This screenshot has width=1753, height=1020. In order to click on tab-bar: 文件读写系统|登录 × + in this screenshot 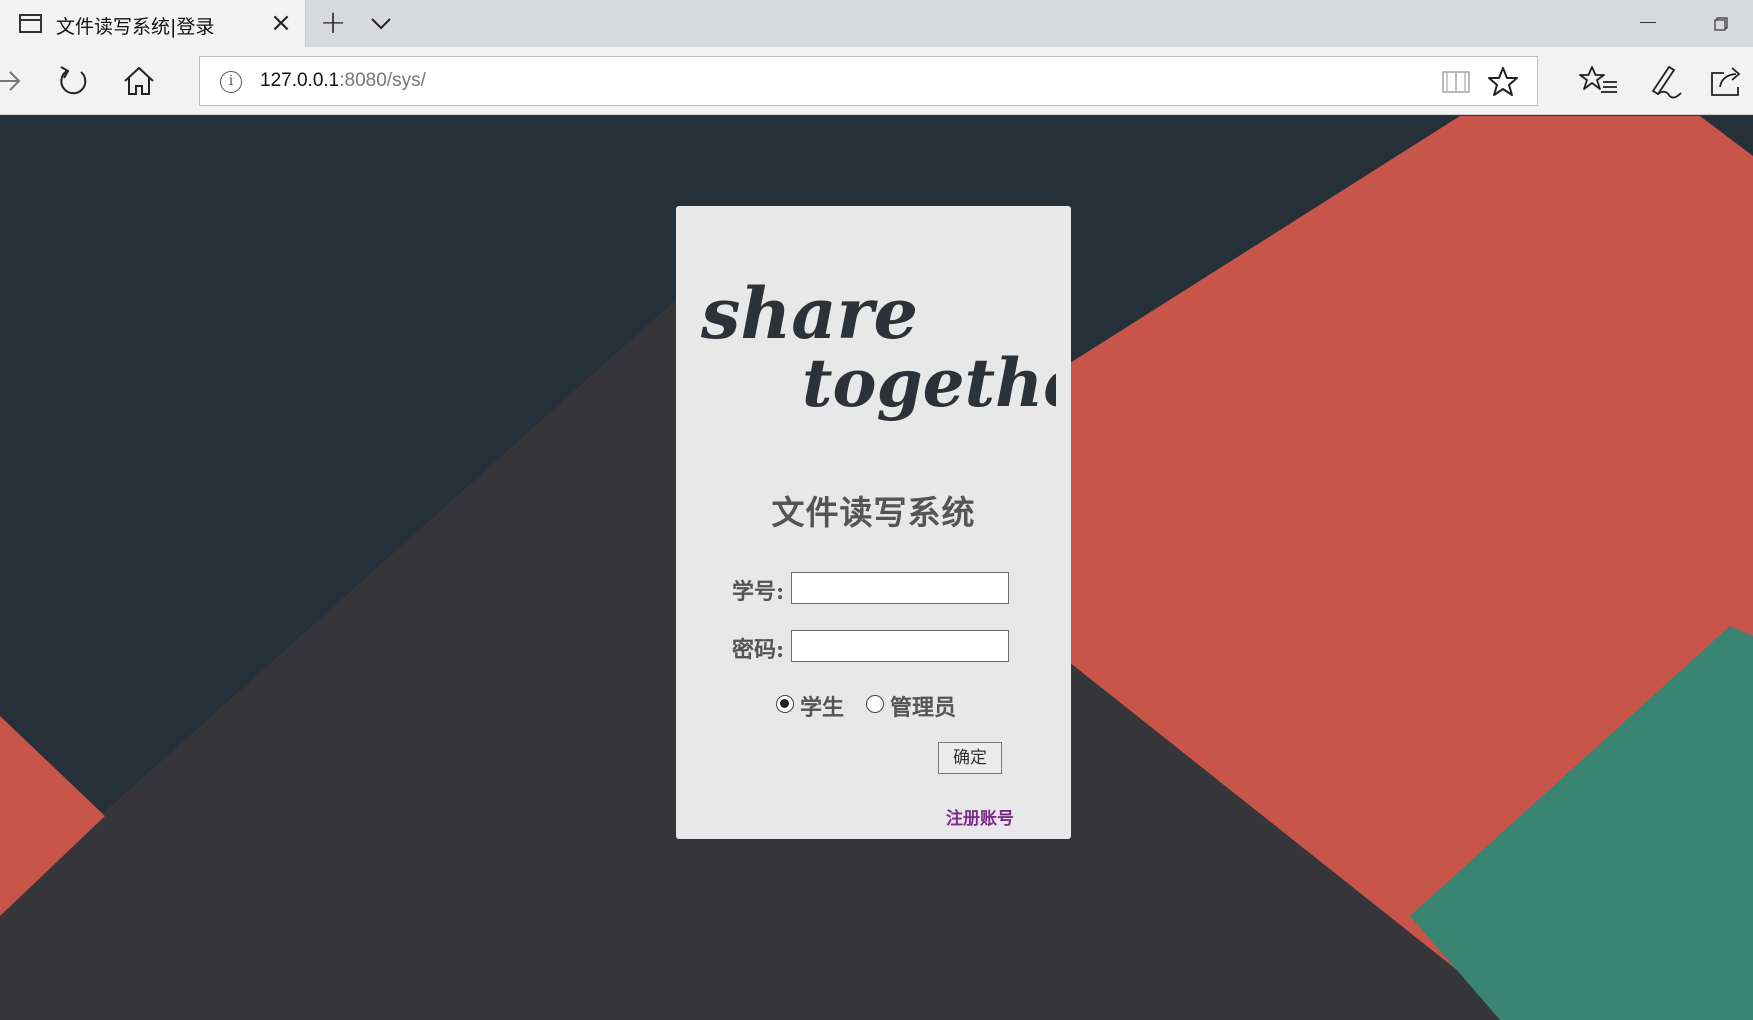, I will do `click(876, 23)`.